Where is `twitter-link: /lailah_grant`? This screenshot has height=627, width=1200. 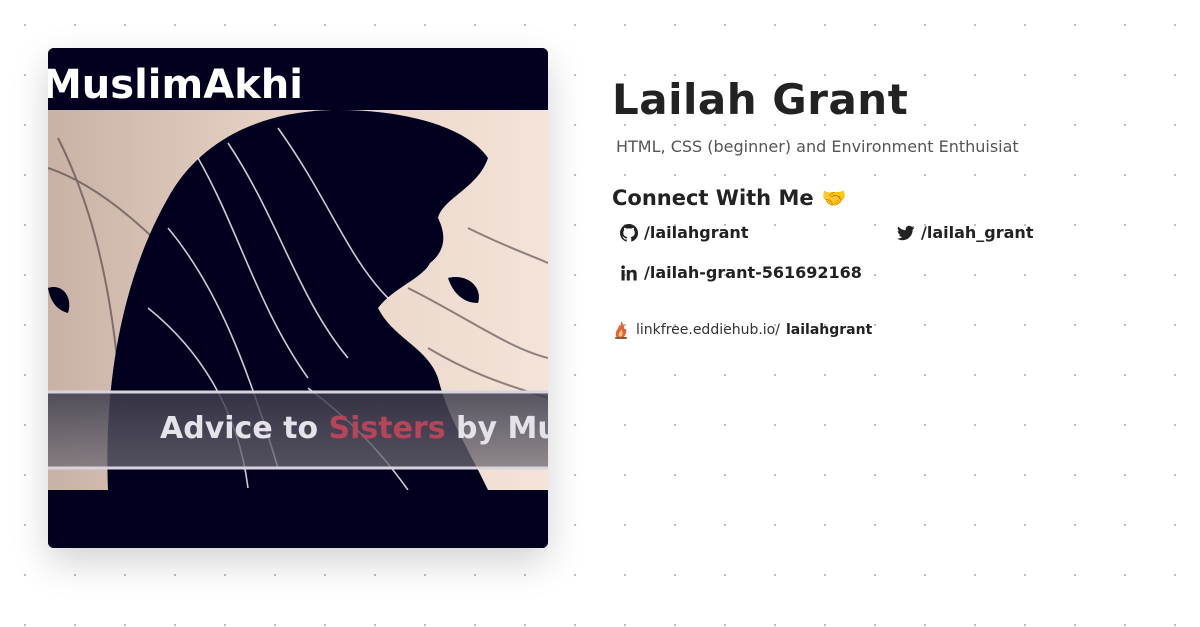
twitter-link: /lailah_grant is located at coordinates (1027, 233).